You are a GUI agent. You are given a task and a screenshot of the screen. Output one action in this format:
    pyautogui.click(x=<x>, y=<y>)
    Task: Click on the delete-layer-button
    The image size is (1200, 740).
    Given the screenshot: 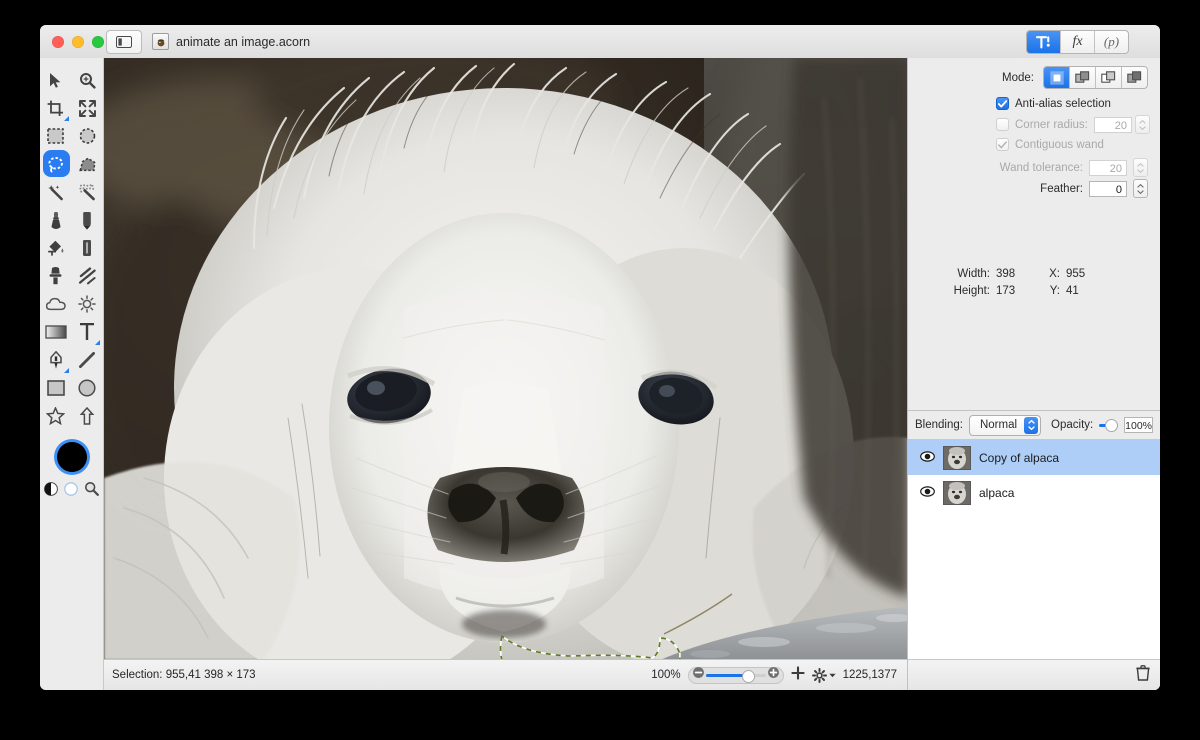 What is the action you would take?
    pyautogui.click(x=1143, y=675)
    